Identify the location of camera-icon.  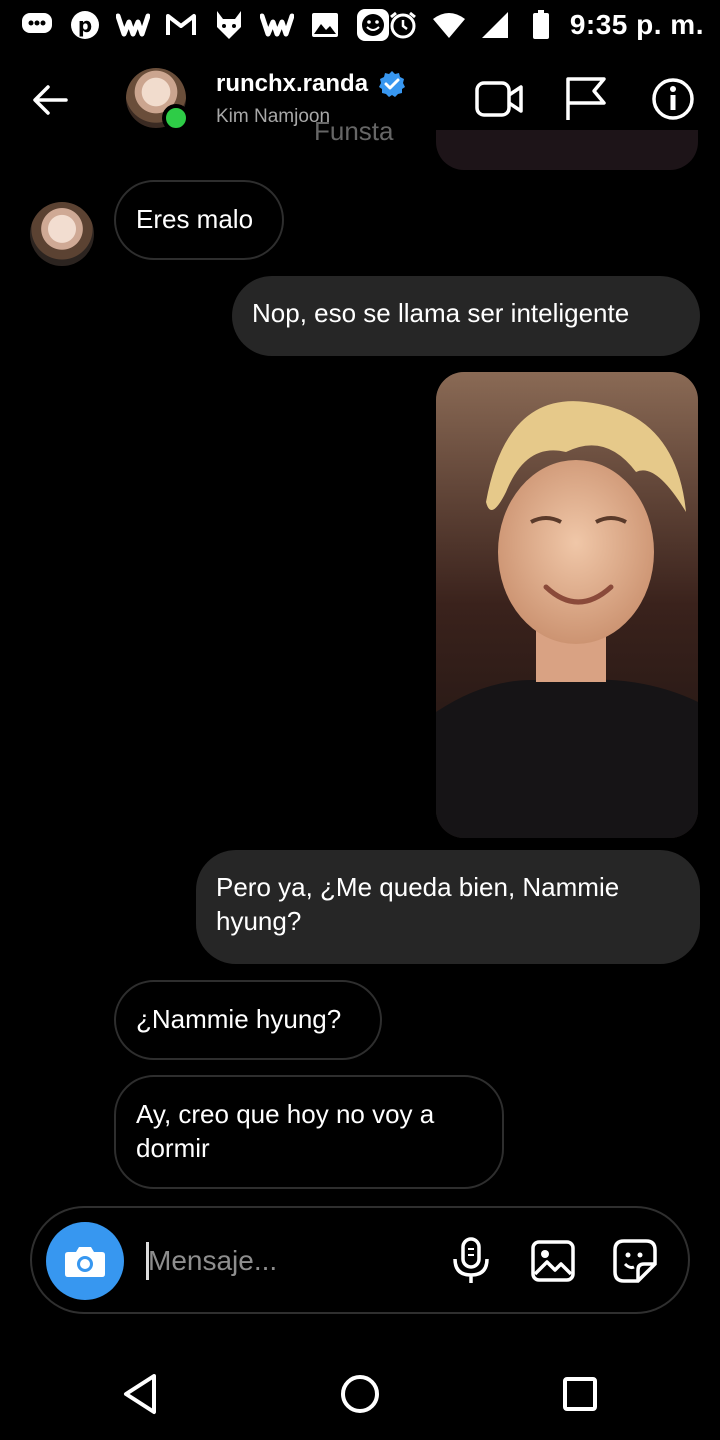
(85, 1262).